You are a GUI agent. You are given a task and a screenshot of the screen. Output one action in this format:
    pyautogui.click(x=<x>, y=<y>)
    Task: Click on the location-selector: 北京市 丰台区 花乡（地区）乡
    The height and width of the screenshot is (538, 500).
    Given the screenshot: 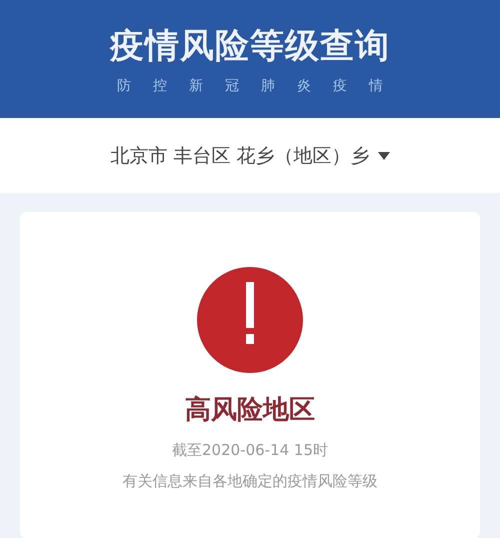 What is the action you would take?
    pyautogui.click(x=250, y=155)
    